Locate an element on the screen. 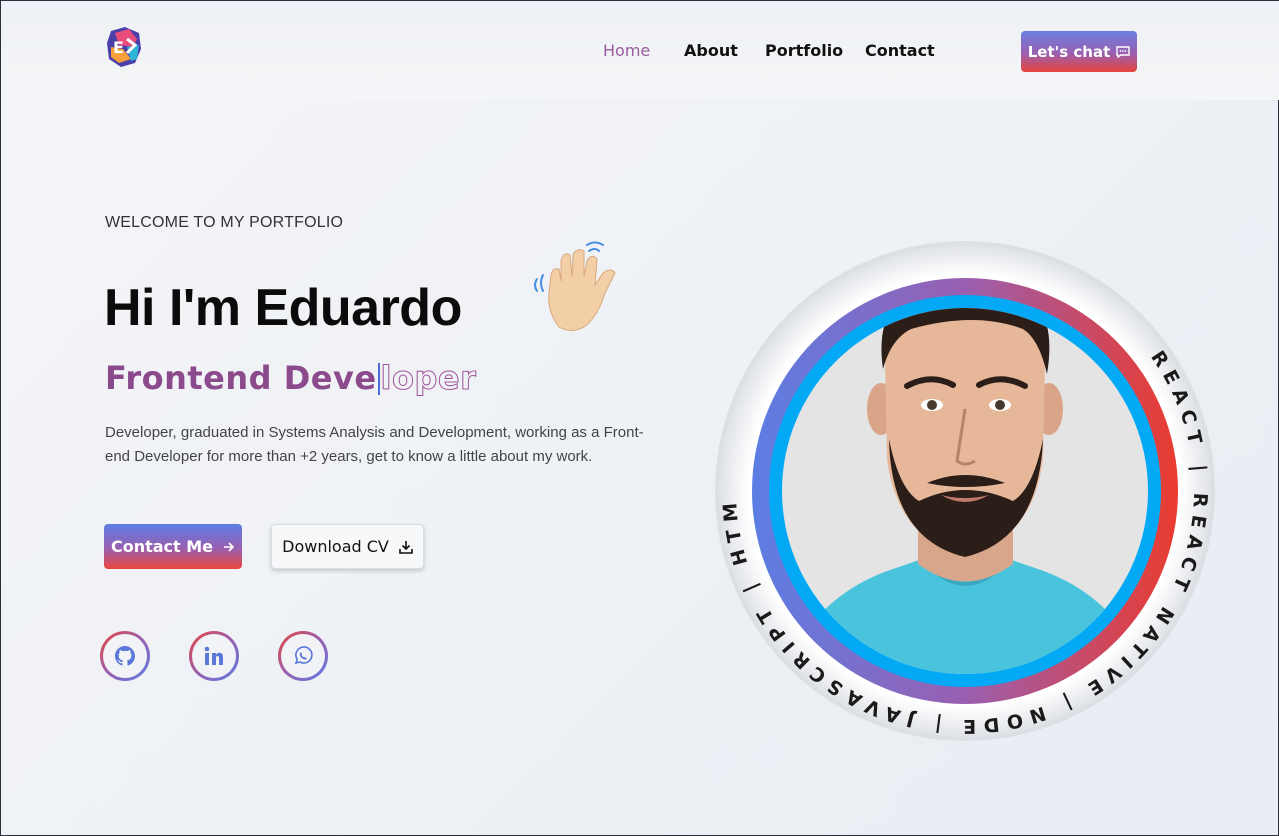 Image resolution: width=1279 pixels, height=836 pixels. github-link is located at coordinates (125, 656).